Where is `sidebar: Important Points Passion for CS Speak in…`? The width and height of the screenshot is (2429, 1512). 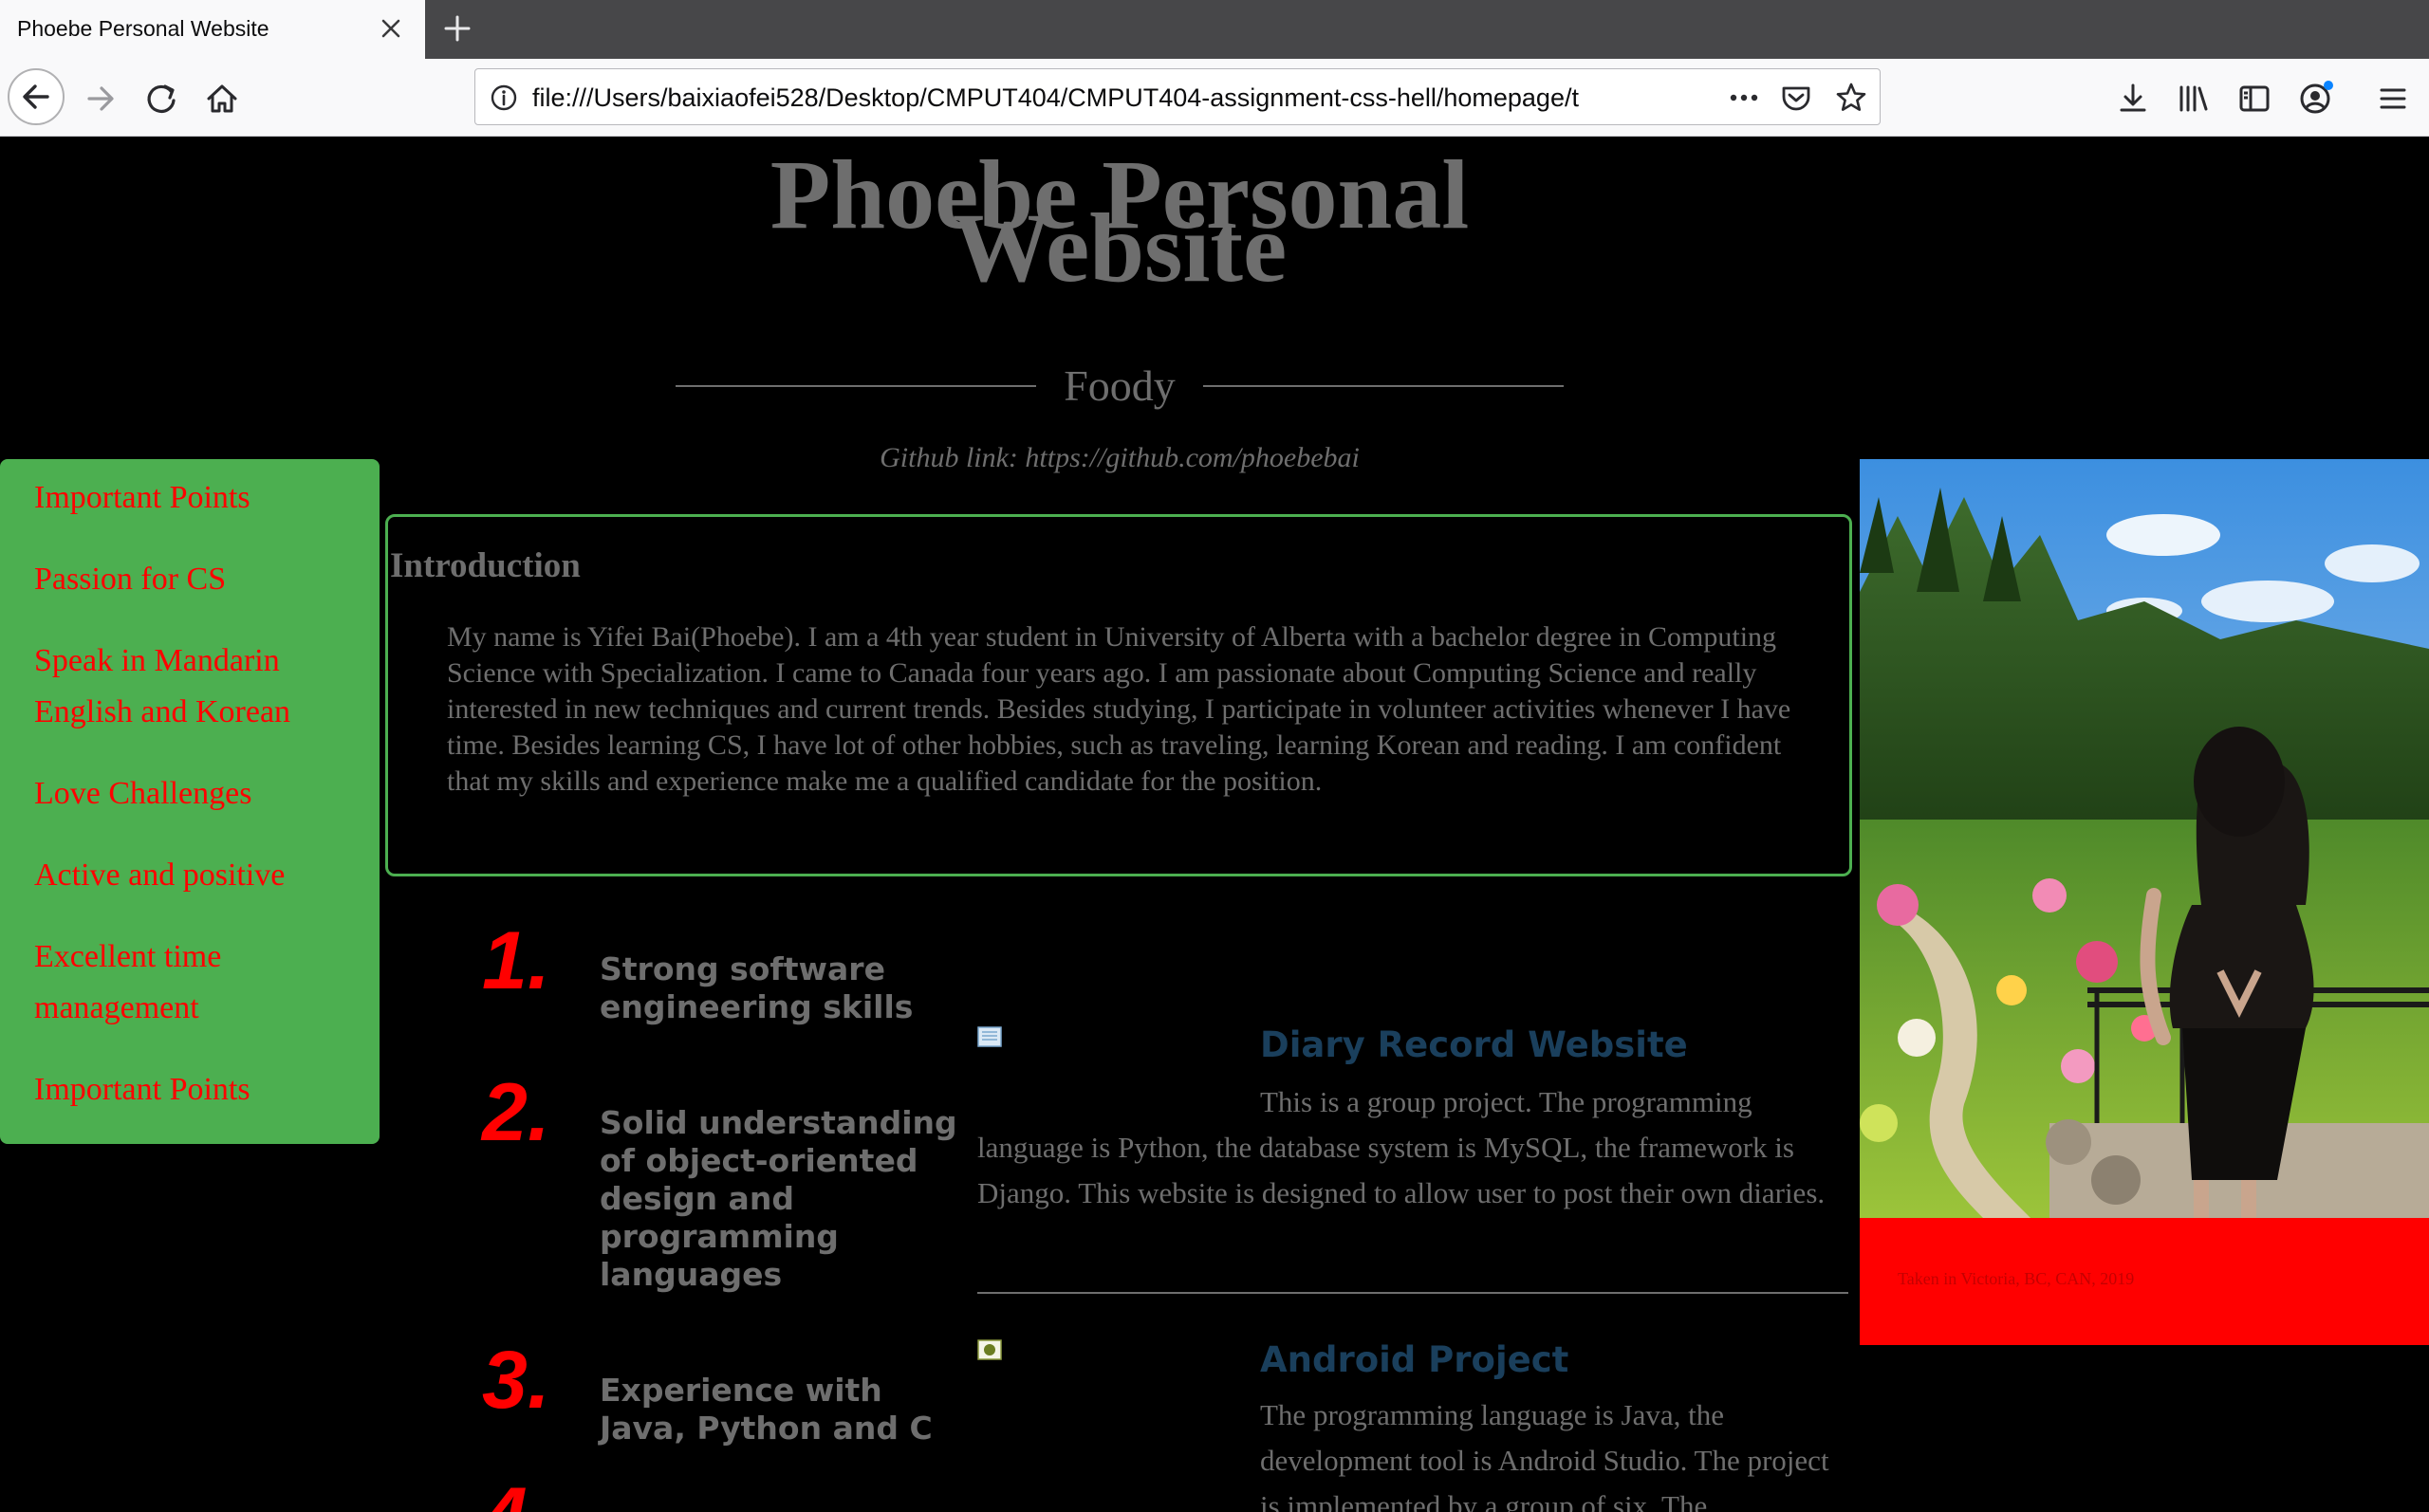
sidebar: Important Points Passion for CS Speak in… is located at coordinates (190, 801).